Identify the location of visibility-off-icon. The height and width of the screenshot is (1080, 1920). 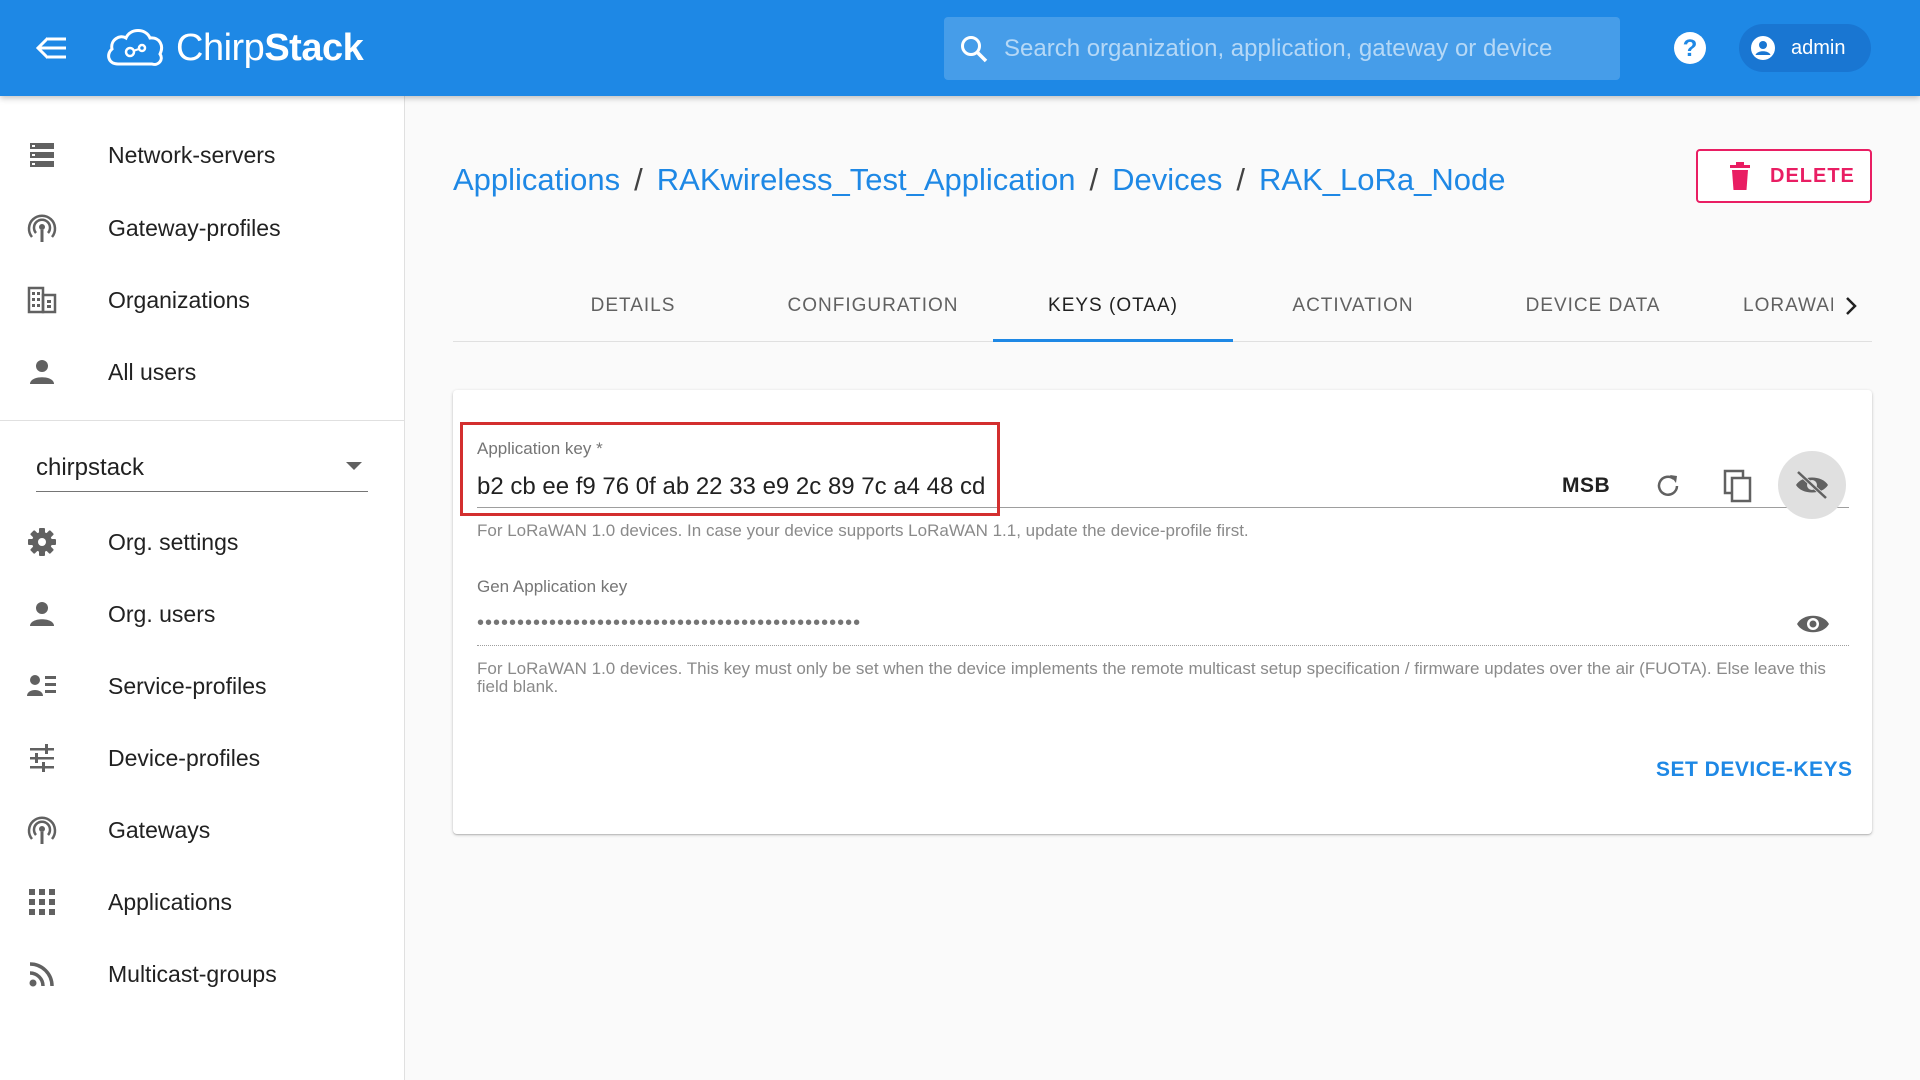
(1812, 485).